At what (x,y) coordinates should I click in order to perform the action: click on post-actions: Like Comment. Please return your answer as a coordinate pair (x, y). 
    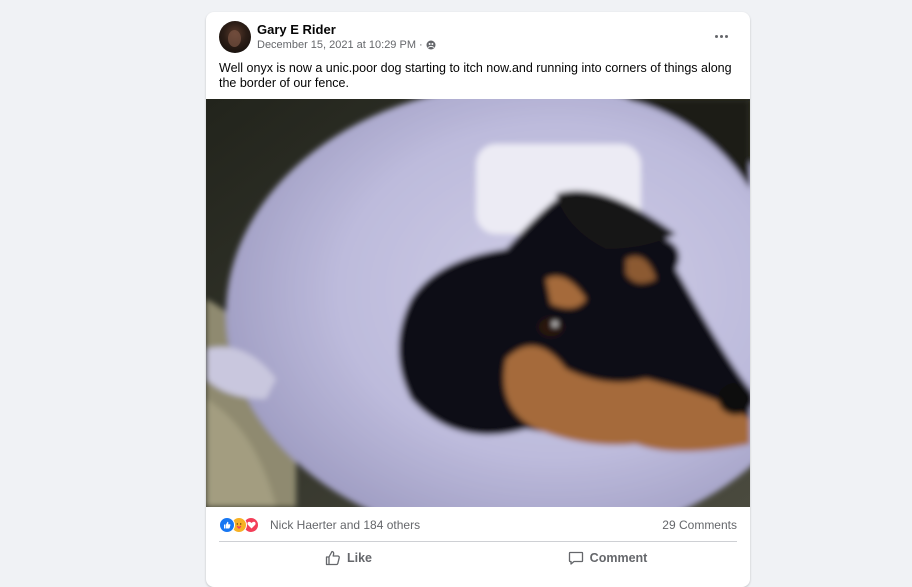
    Looking at the image, I should click on (478, 558).